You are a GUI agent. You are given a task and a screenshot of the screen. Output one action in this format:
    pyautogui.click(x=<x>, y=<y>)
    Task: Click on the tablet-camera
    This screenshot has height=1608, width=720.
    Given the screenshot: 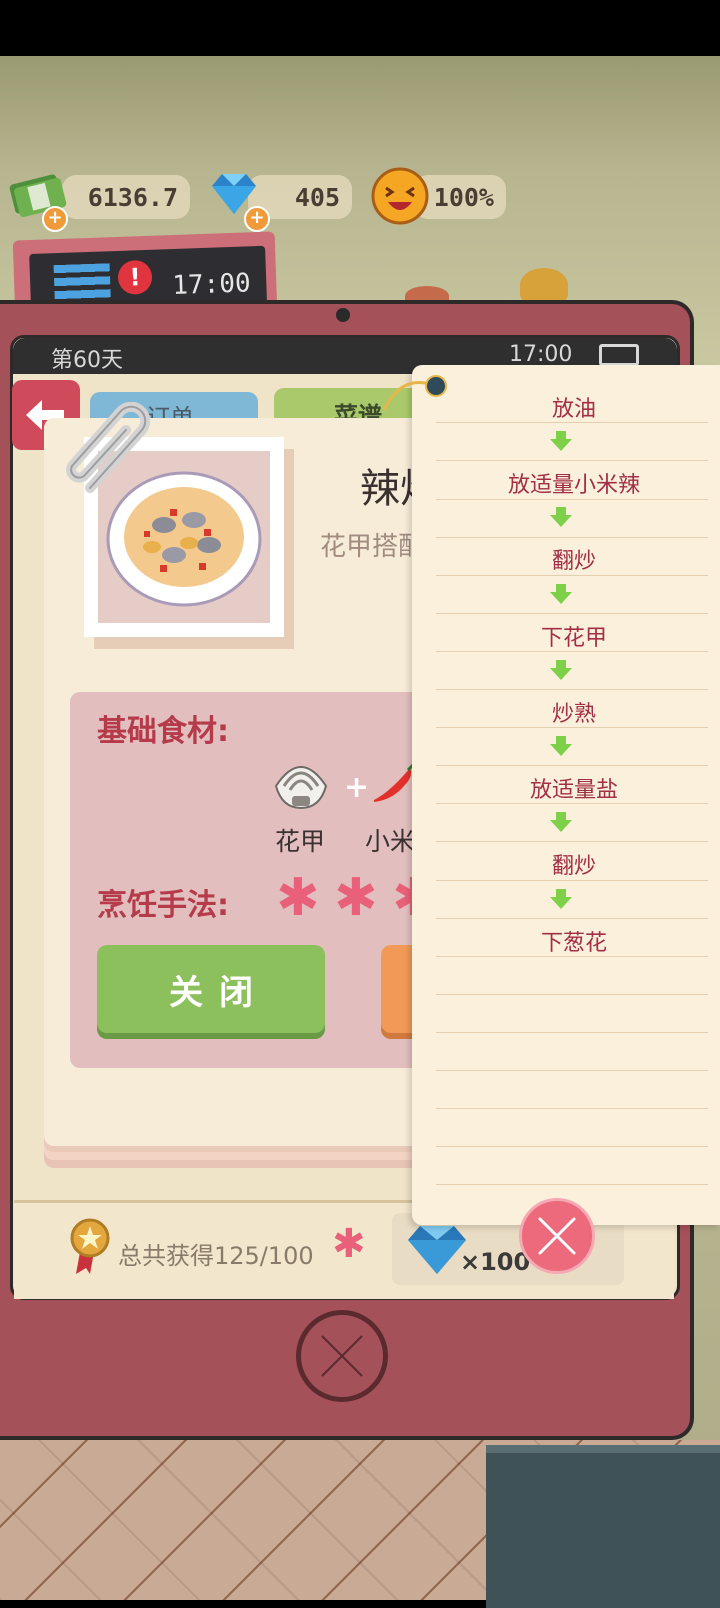 What is the action you would take?
    pyautogui.click(x=343, y=315)
    